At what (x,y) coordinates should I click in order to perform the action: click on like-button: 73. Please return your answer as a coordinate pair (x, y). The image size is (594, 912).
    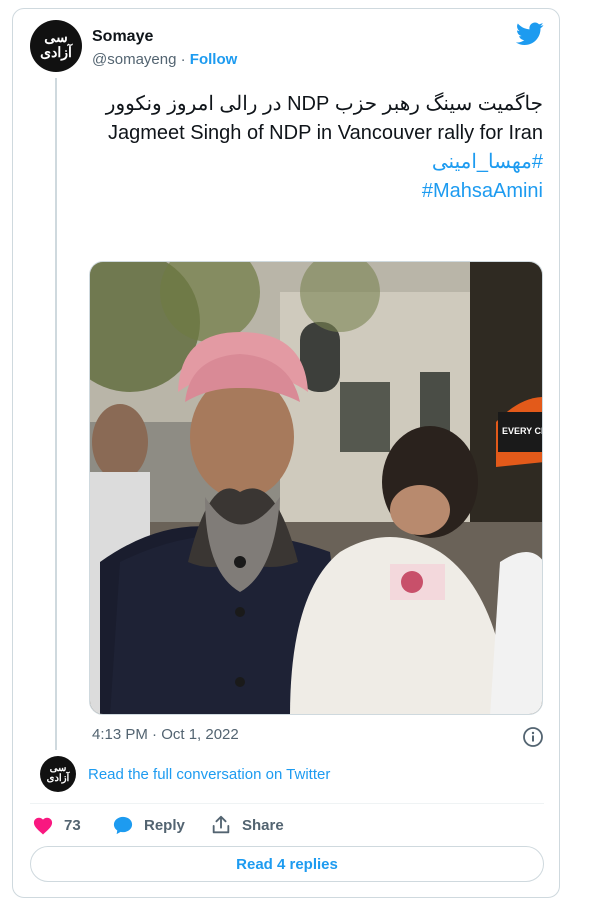
    Looking at the image, I should click on (56, 825).